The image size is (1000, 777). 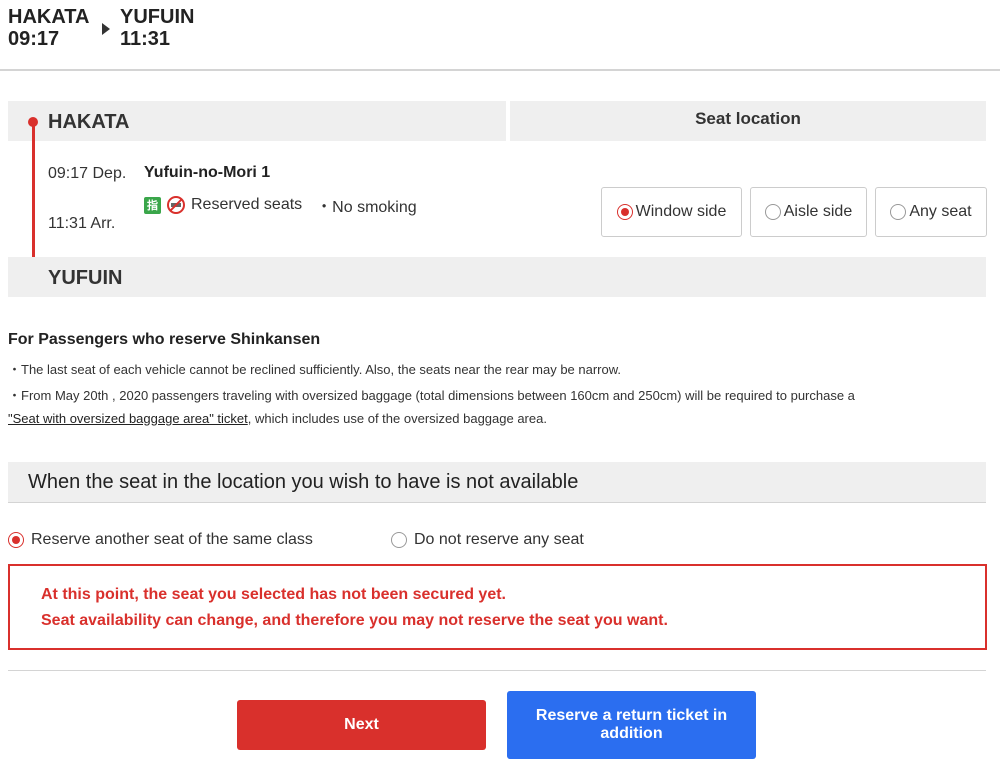 What do you see at coordinates (106, 29) in the screenshot?
I see `triangle-right-icon` at bounding box center [106, 29].